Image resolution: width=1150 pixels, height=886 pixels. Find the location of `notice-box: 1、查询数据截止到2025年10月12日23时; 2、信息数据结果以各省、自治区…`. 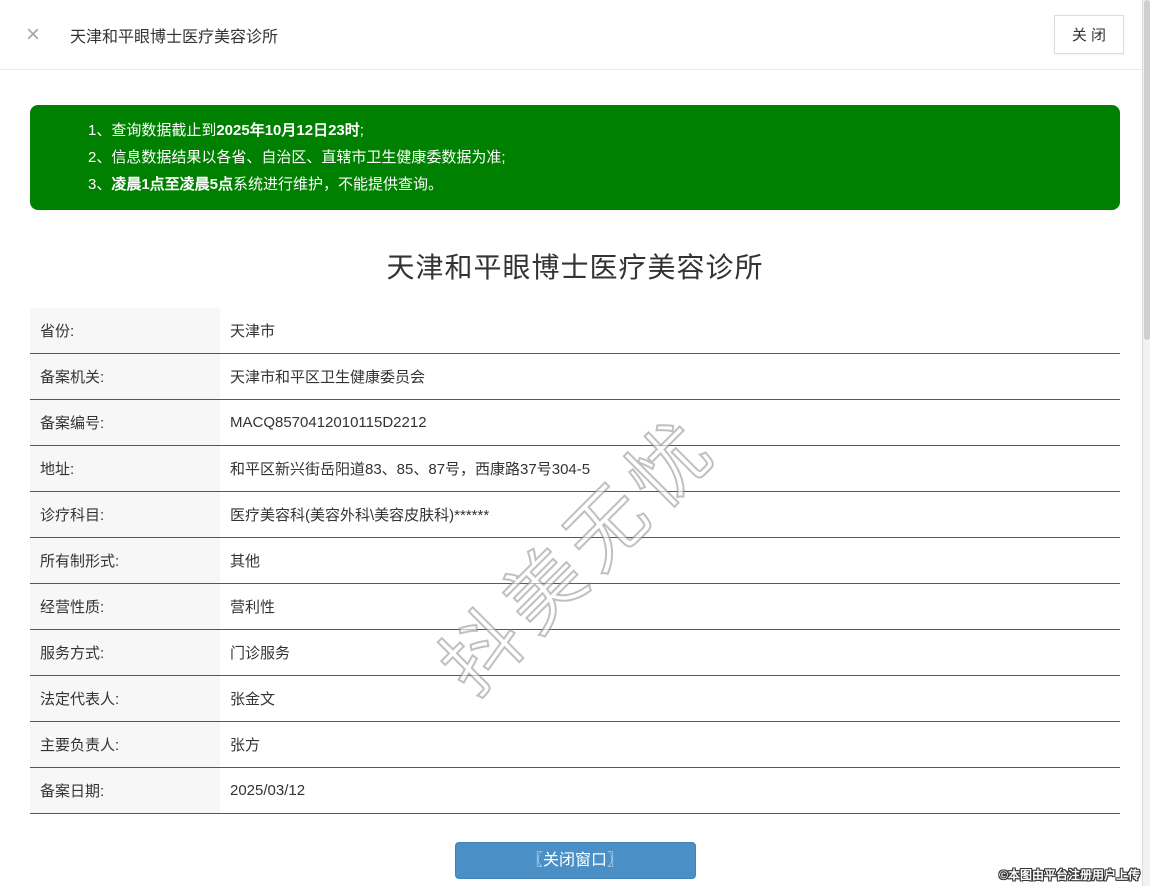

notice-box: 1、查询数据截止到2025年10月12日23时; 2、信息数据结果以各省、自治区… is located at coordinates (575, 157).